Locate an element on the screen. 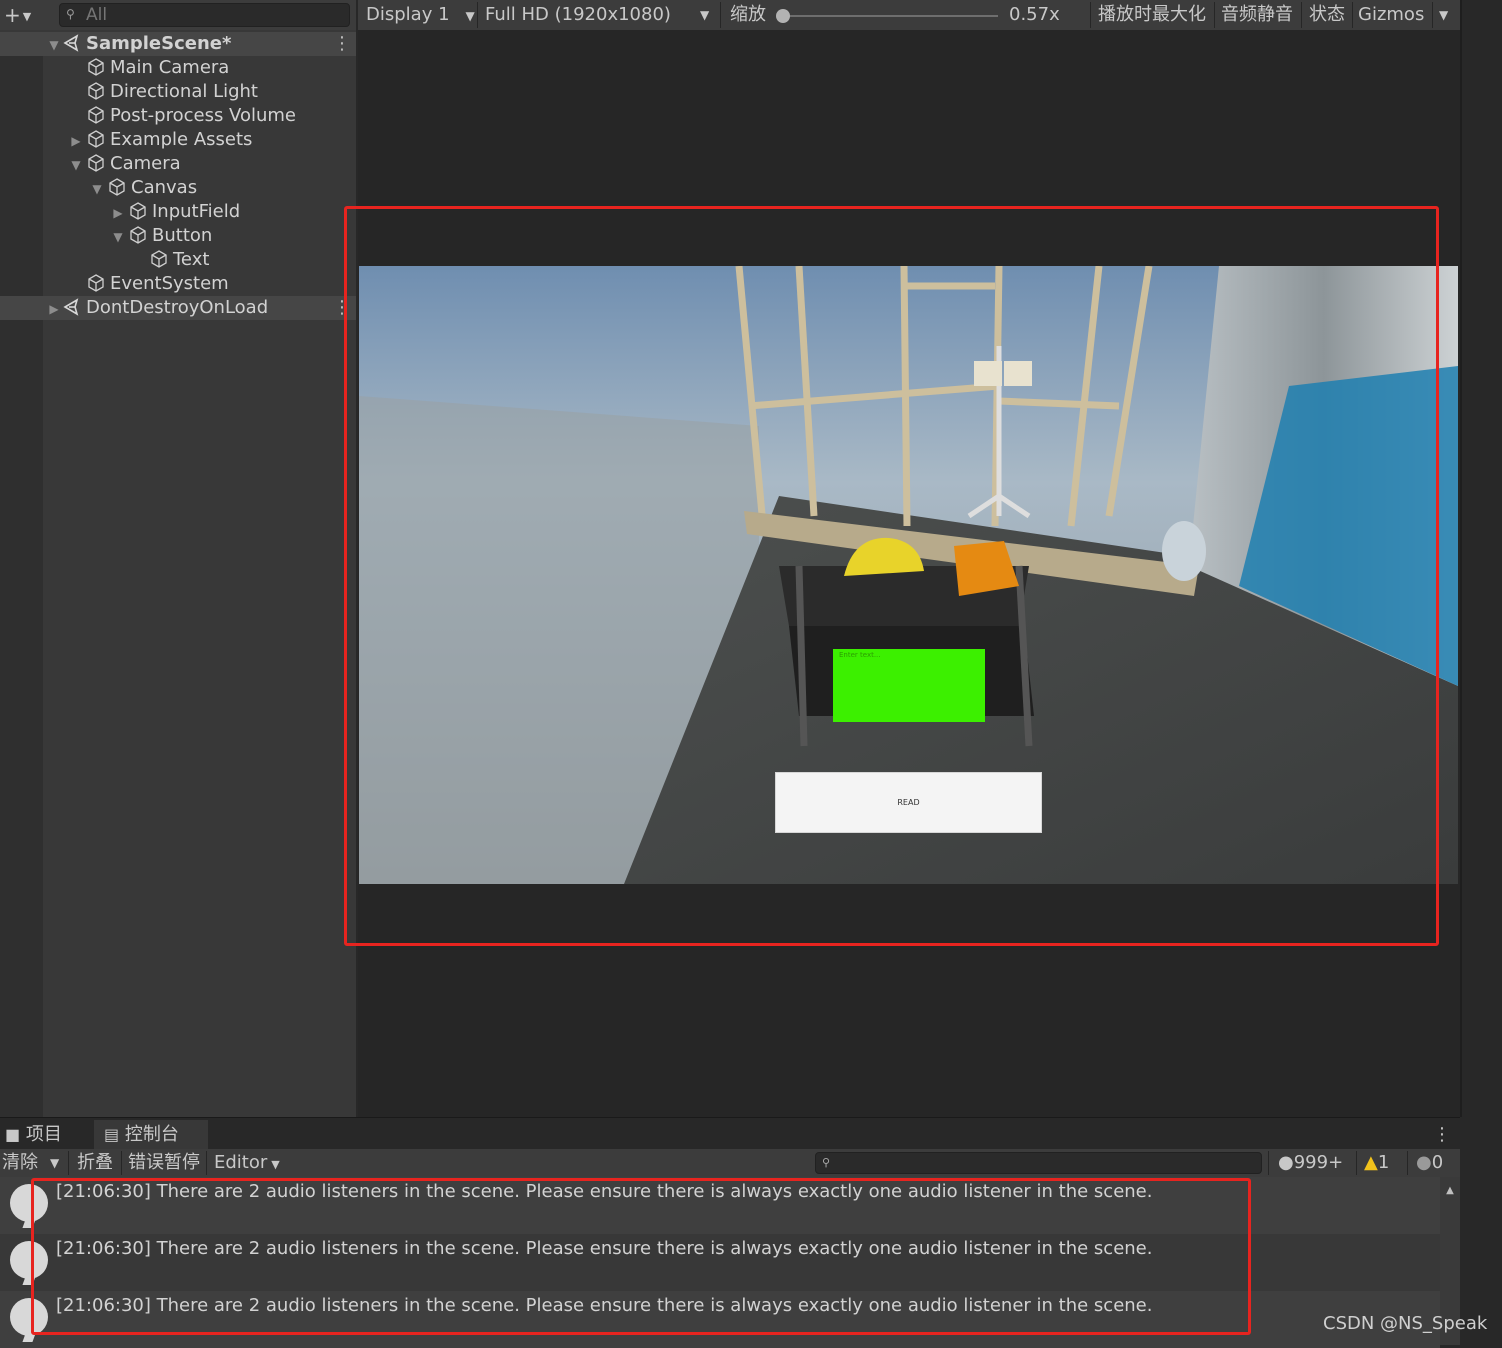  tree-item-text: Text is located at coordinates (179, 260).